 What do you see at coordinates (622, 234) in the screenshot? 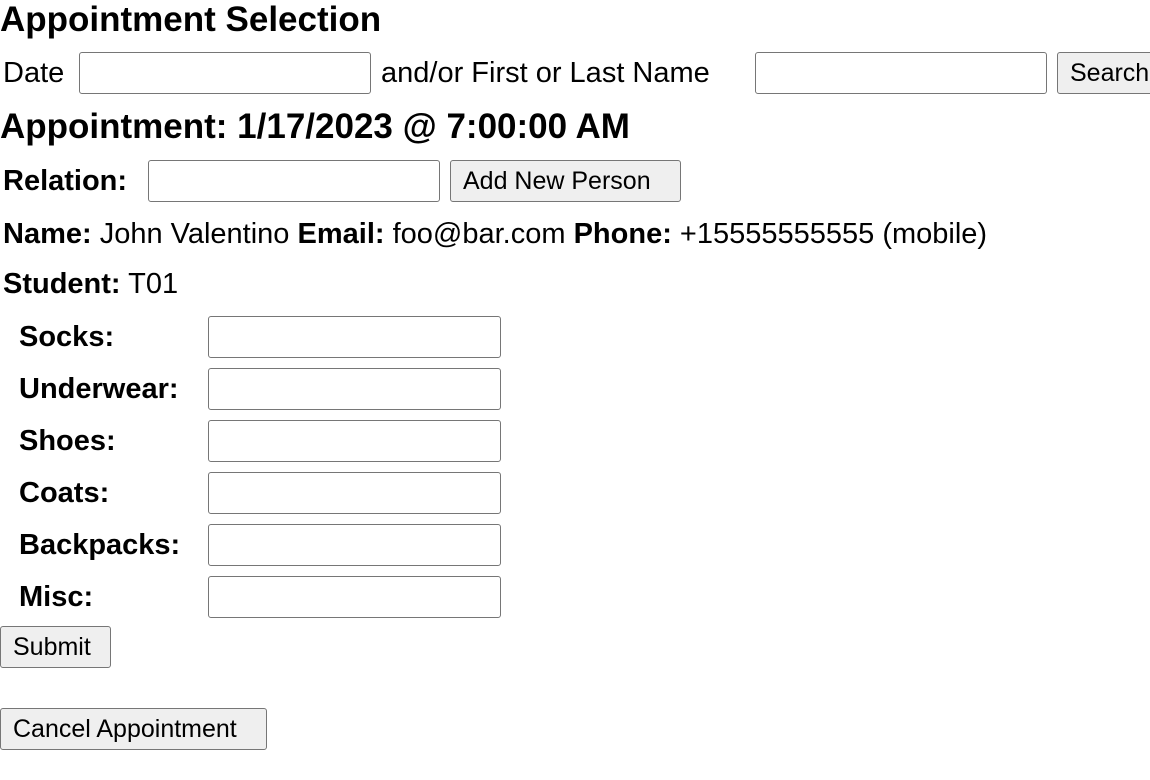
I see `person-phone-label: Phone:` at bounding box center [622, 234].